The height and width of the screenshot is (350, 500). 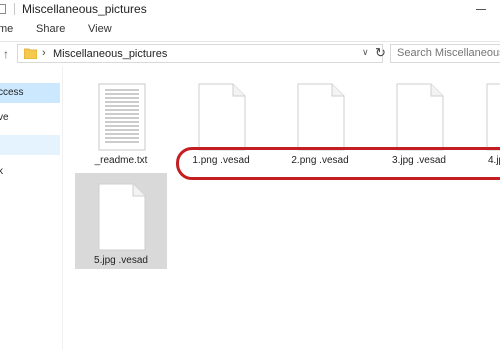 What do you see at coordinates (481, 9) in the screenshot?
I see `minimize-icon` at bounding box center [481, 9].